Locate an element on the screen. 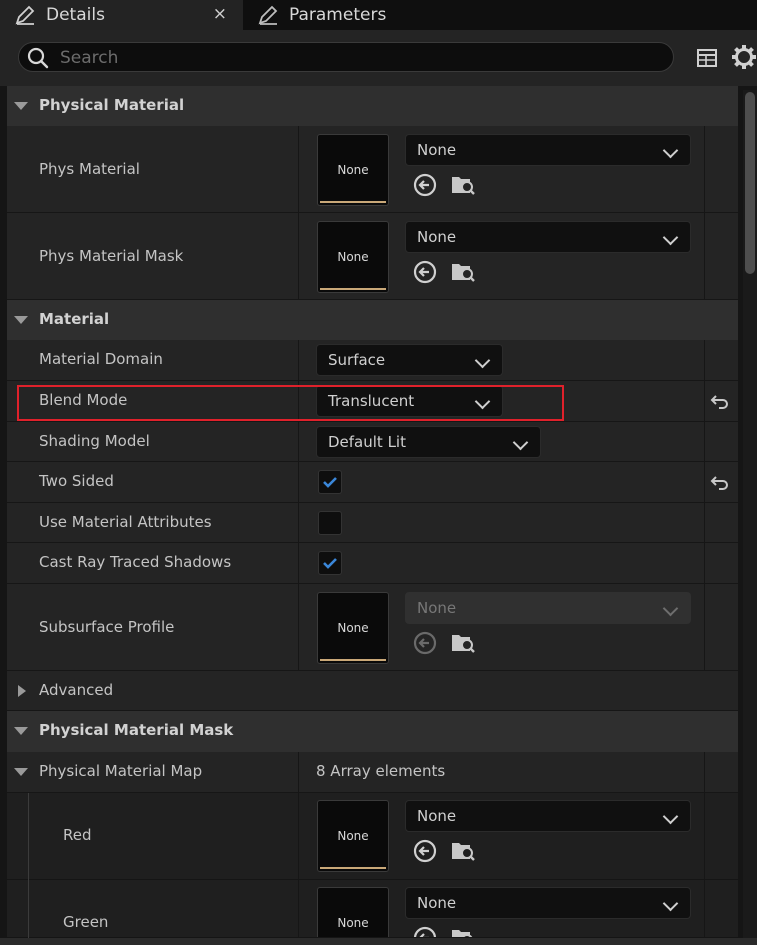  property-row-material-domain: Material Domain Surface is located at coordinates (372, 360).